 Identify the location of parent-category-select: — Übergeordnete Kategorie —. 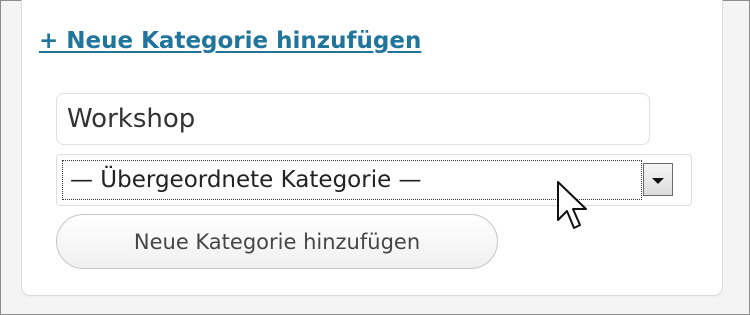
(374, 180).